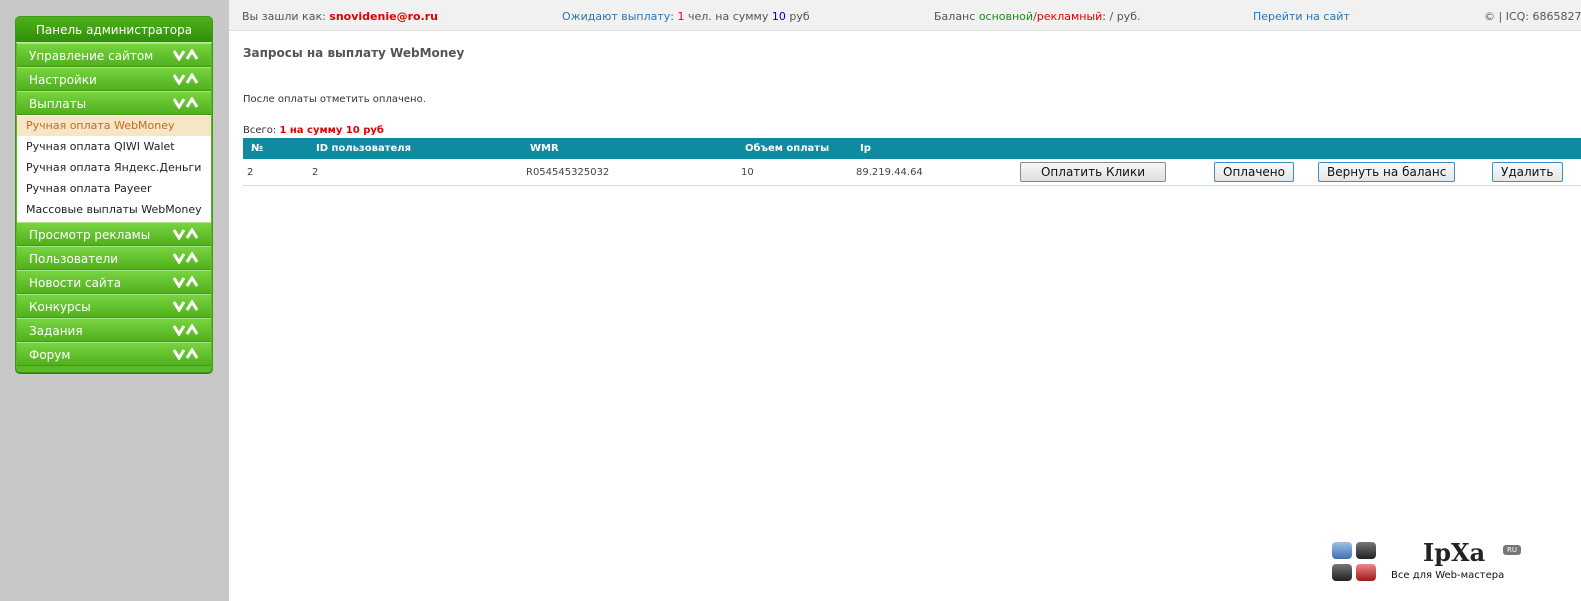 Image resolution: width=1581 pixels, height=601 pixels. Describe the element at coordinates (415, 172) in the screenshot. I see `cell-user-id: 2` at that location.